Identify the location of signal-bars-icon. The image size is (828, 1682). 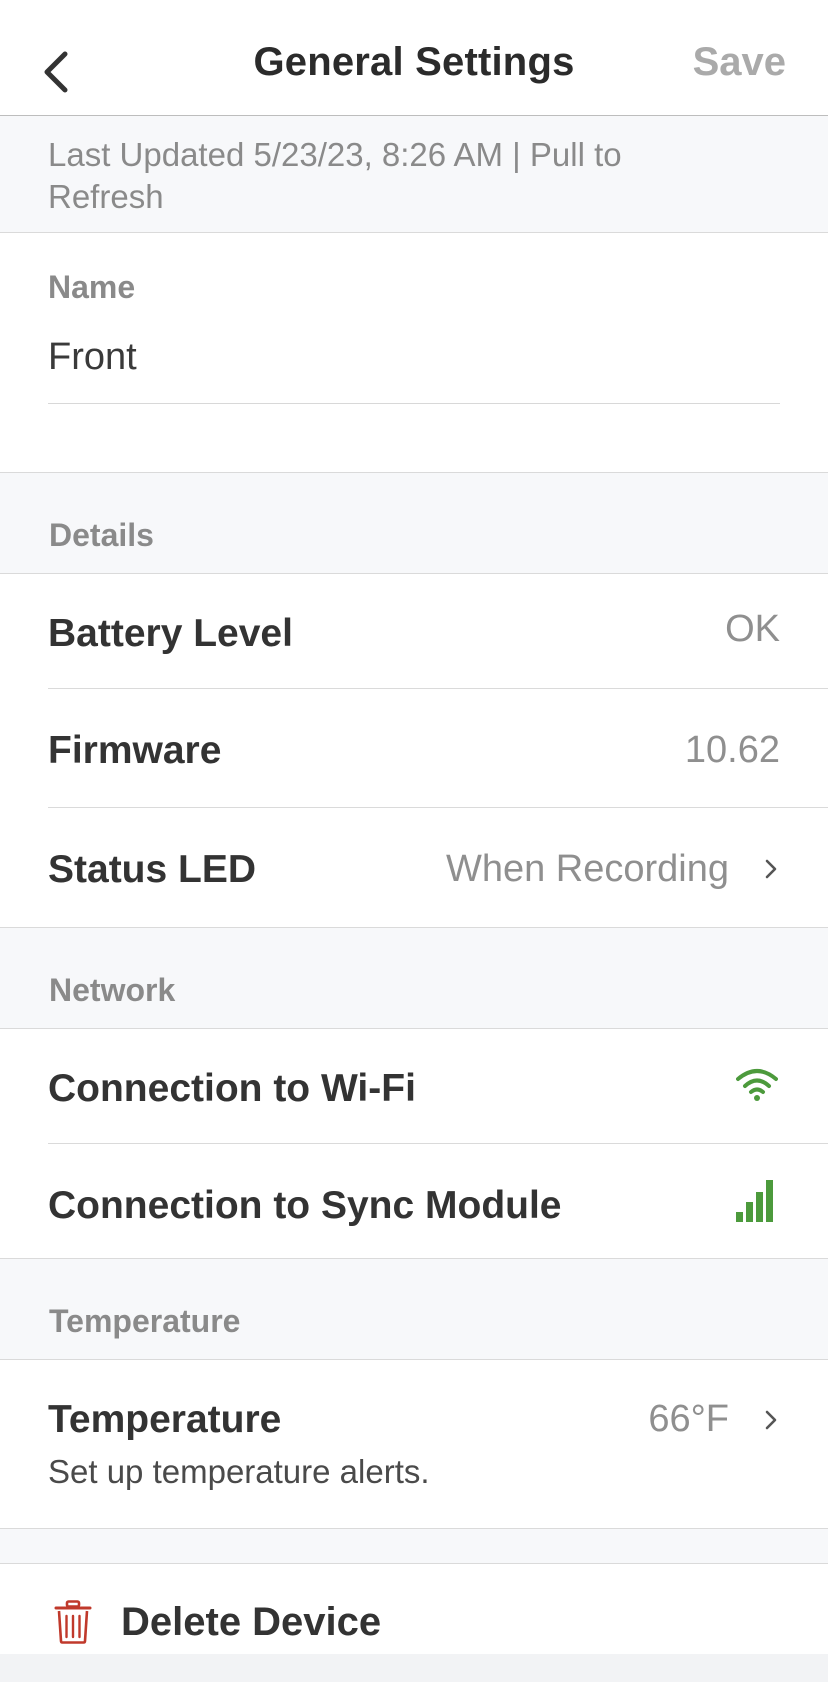
(754, 1201).